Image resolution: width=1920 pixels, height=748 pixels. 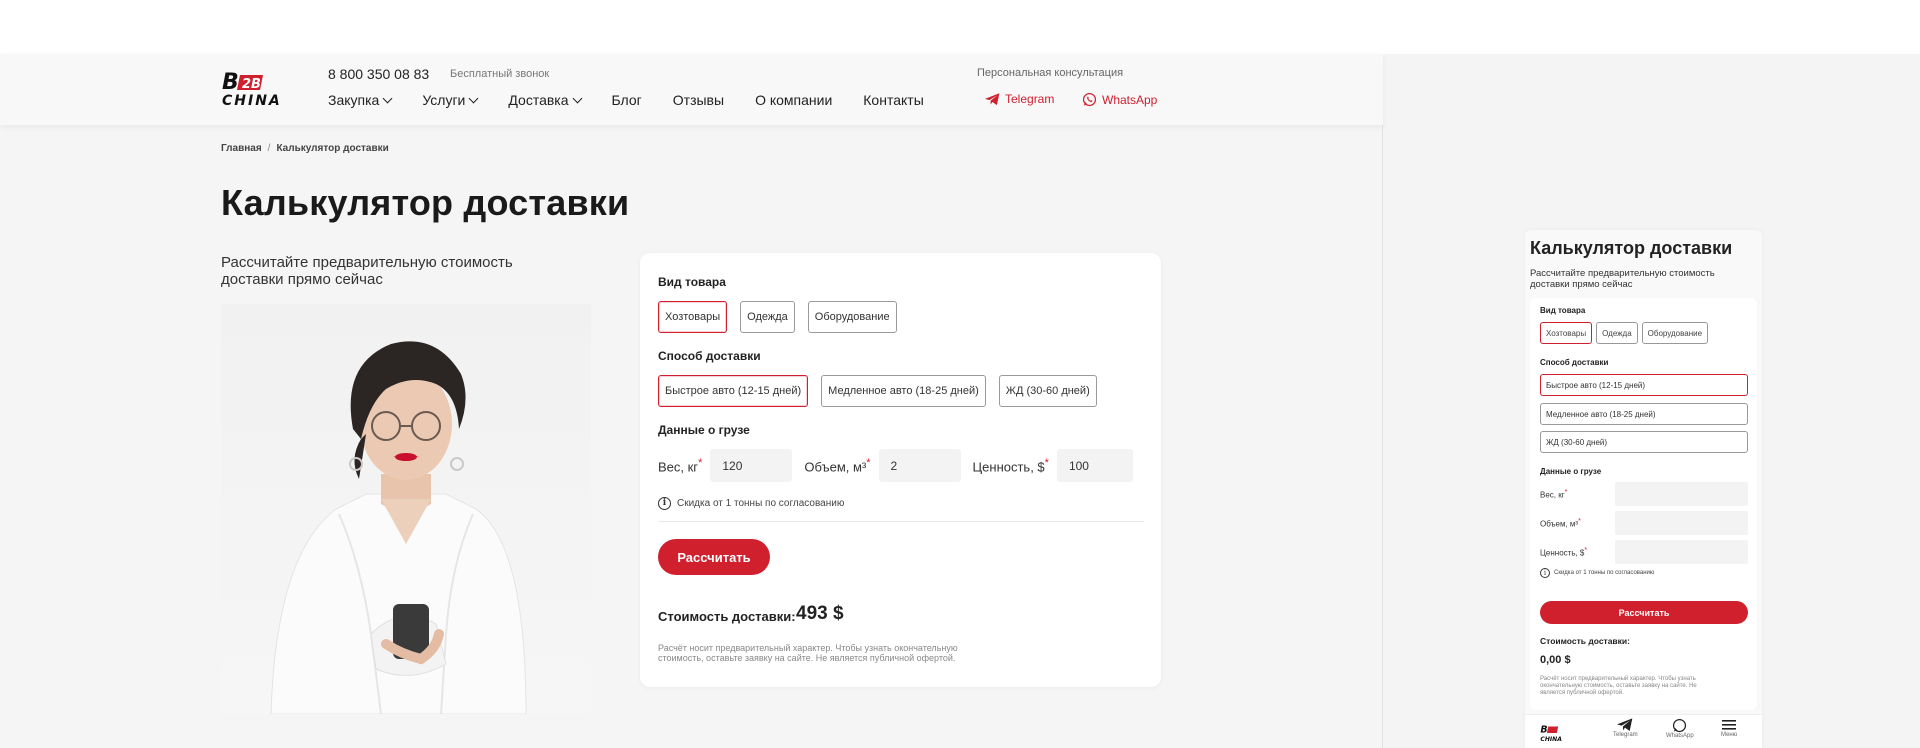 I want to click on phone-number: 8 800 350 08 83, so click(x=378, y=74).